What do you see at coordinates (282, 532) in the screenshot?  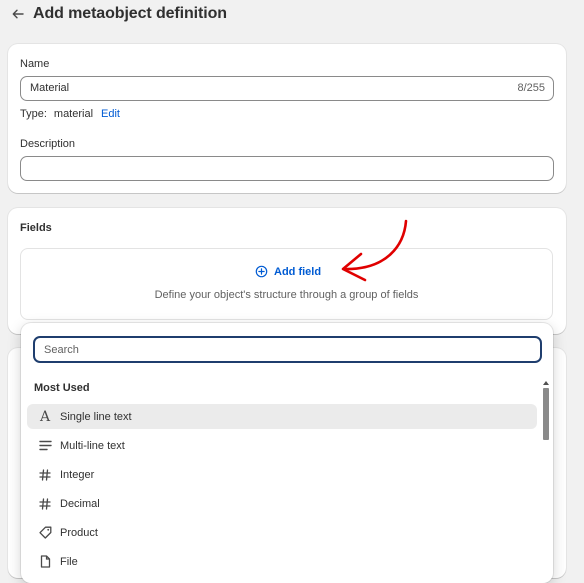 I see `field-type-product: Product` at bounding box center [282, 532].